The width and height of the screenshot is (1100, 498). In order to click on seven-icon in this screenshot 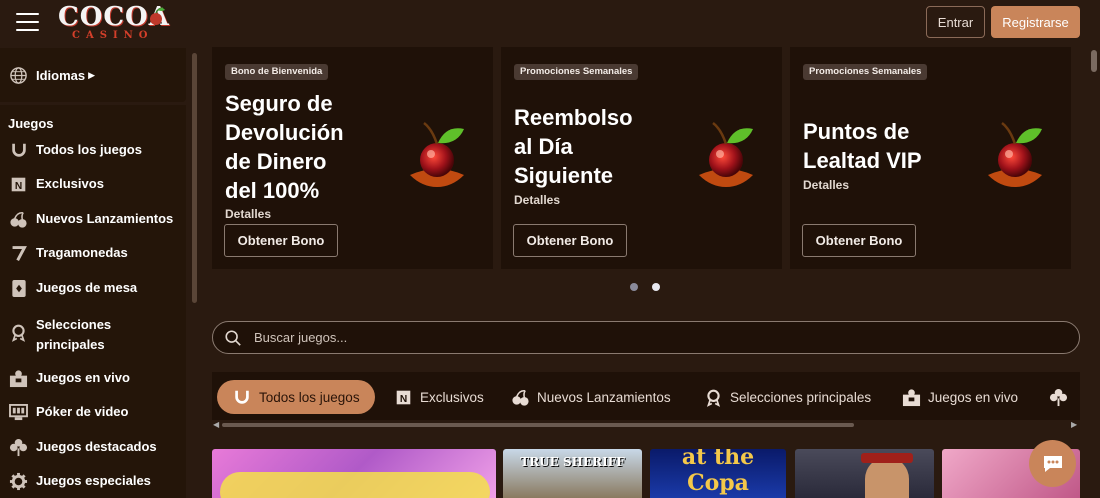, I will do `click(18, 253)`.